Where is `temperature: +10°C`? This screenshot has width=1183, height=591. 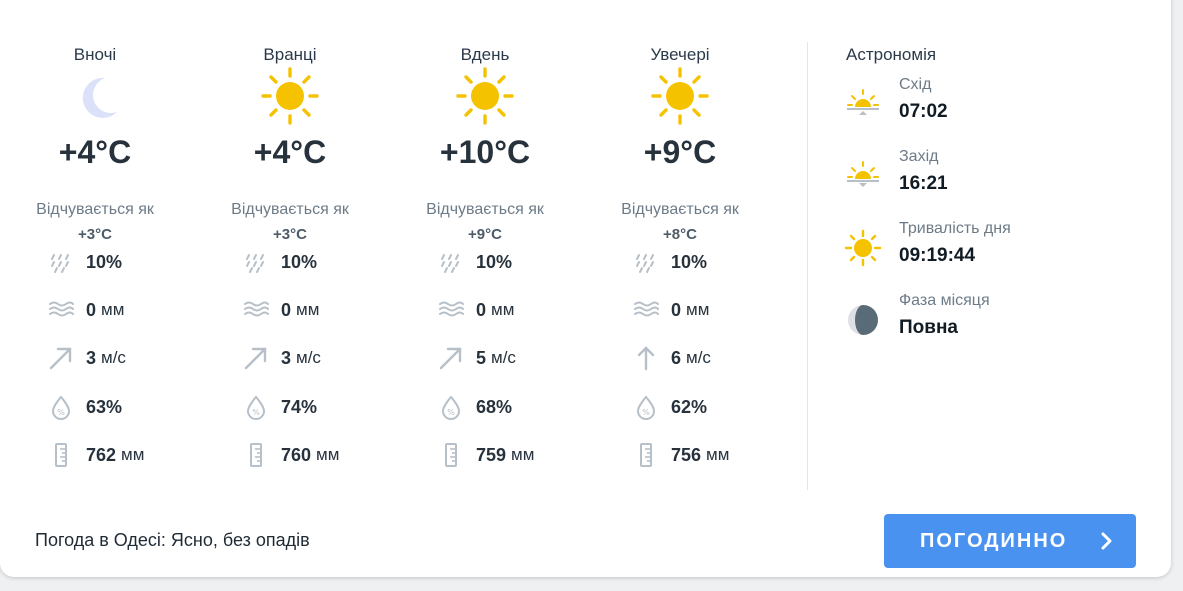
temperature: +10°C is located at coordinates (485, 152).